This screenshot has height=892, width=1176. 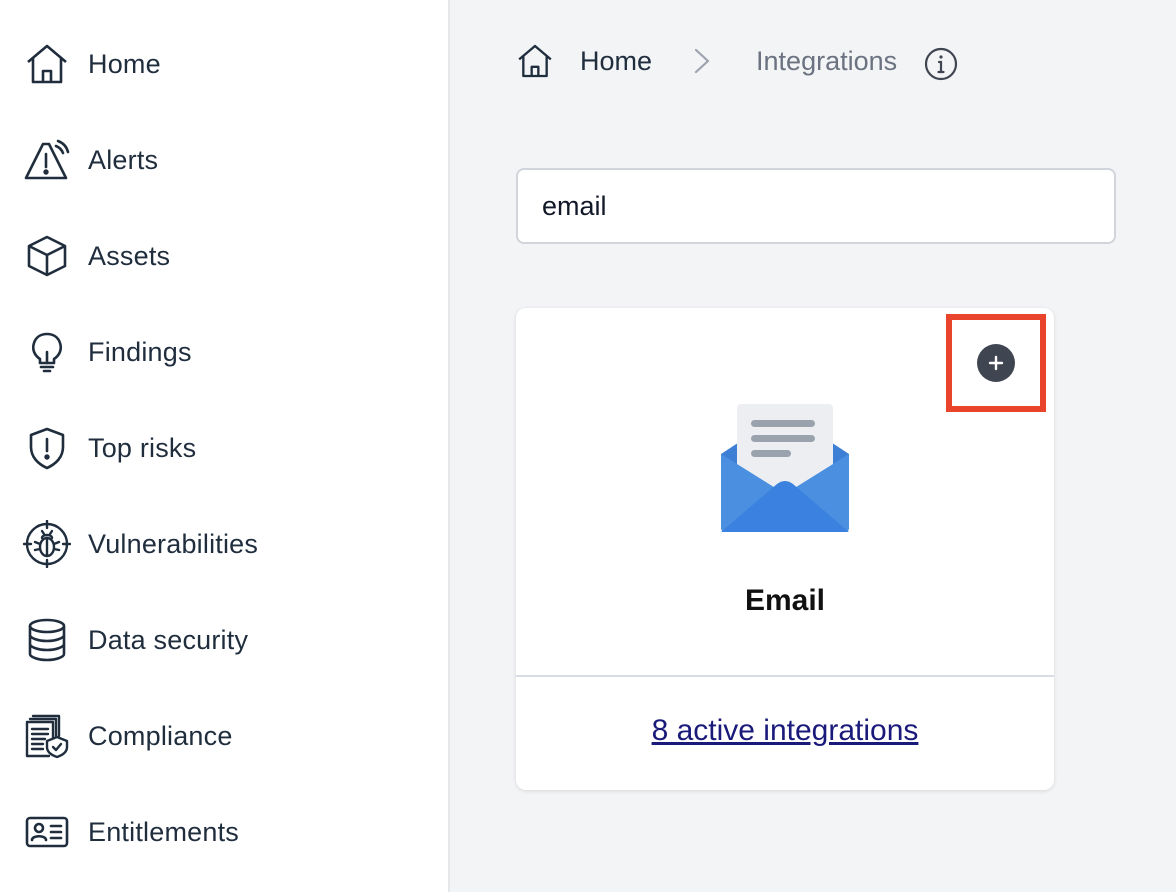 I want to click on sidebar-item-label: Top risks, so click(x=142, y=447).